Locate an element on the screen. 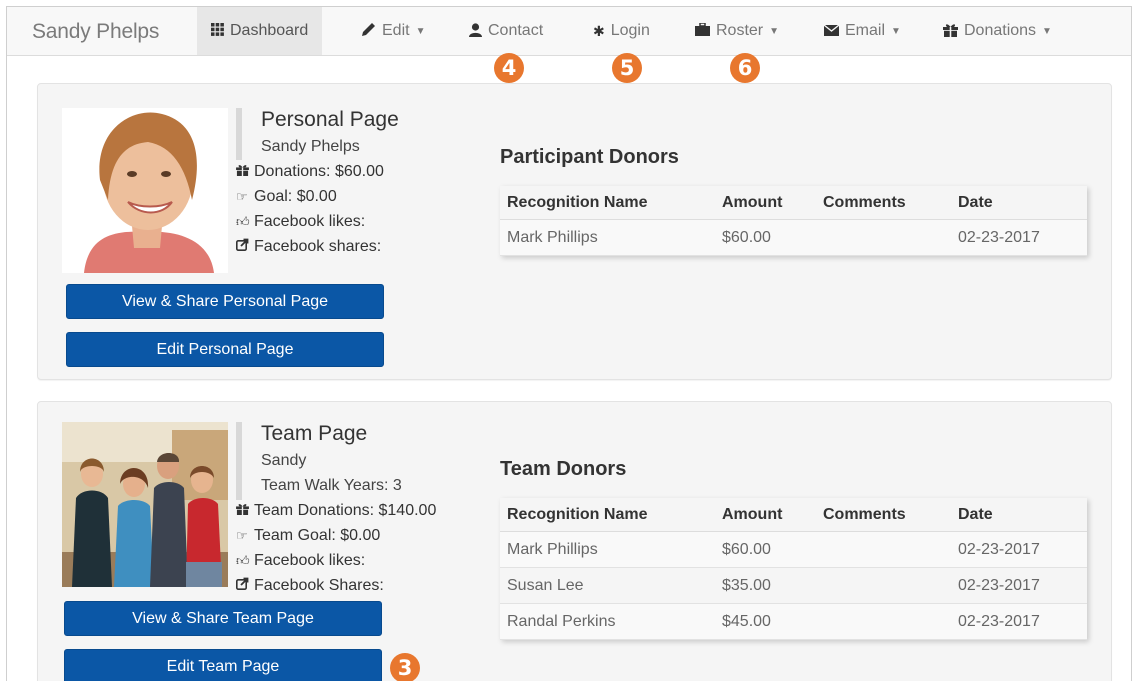  nav-roster: Roster ▼ is located at coordinates (737, 31).